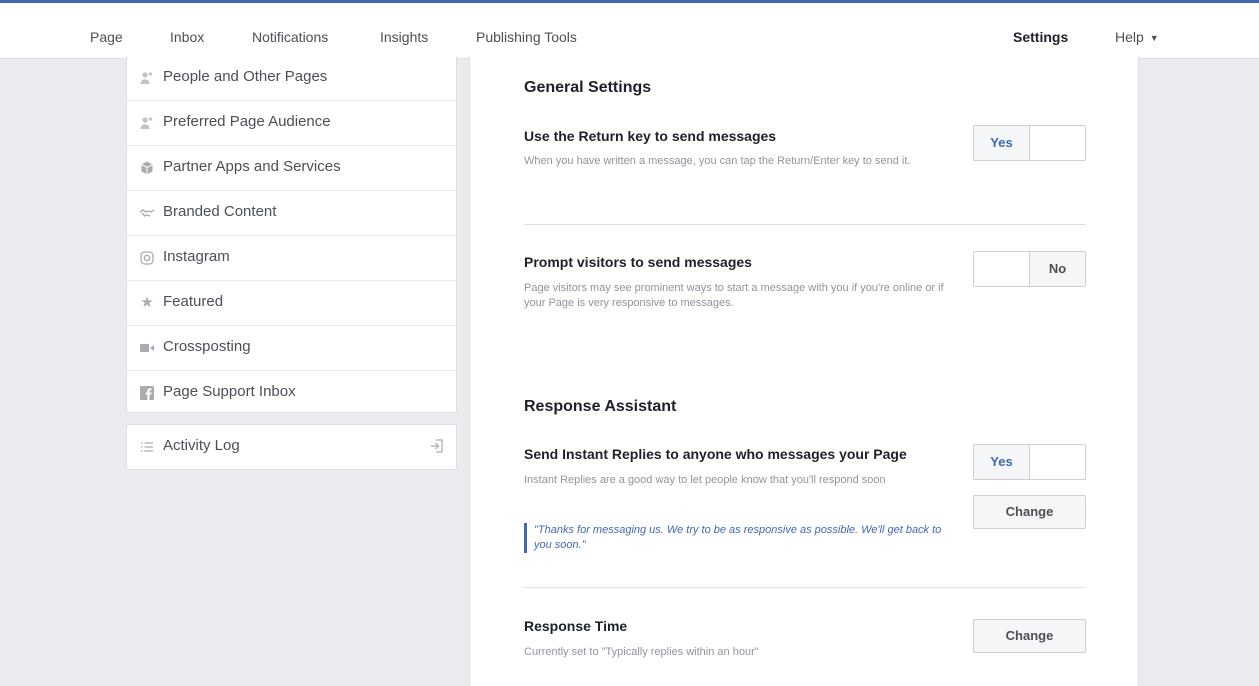  What do you see at coordinates (437, 446) in the screenshot?
I see `open-external-icon` at bounding box center [437, 446].